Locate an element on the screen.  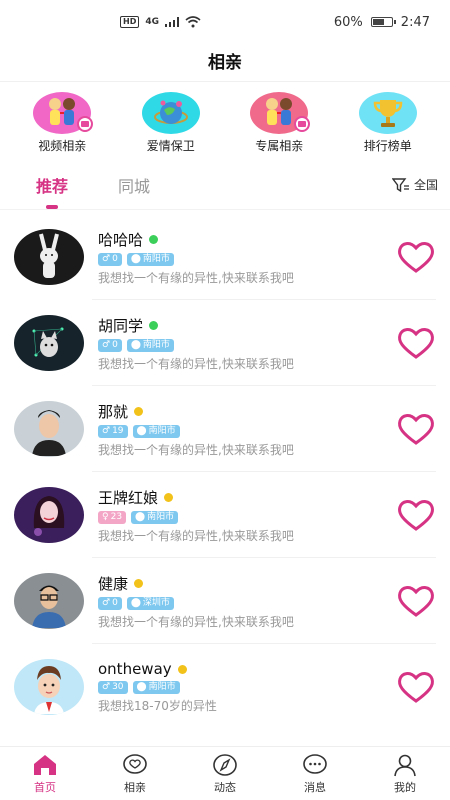
tab-same-city: 同城 is located at coordinates (134, 185).